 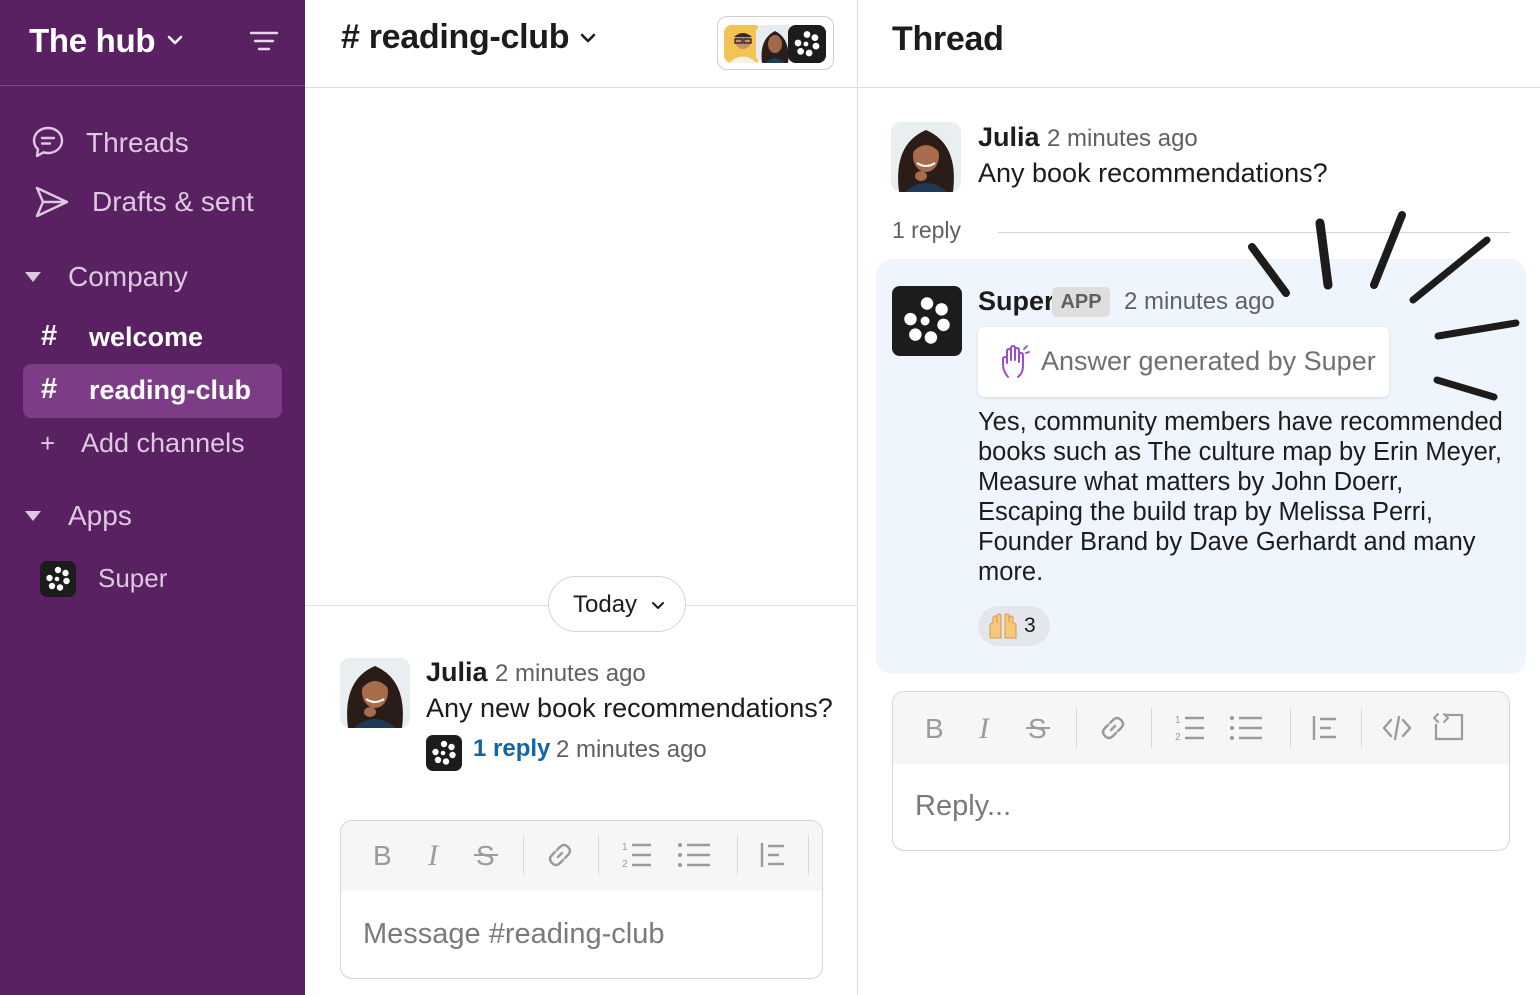 I want to click on channel-header: # reading-club, so click(x=581, y=44).